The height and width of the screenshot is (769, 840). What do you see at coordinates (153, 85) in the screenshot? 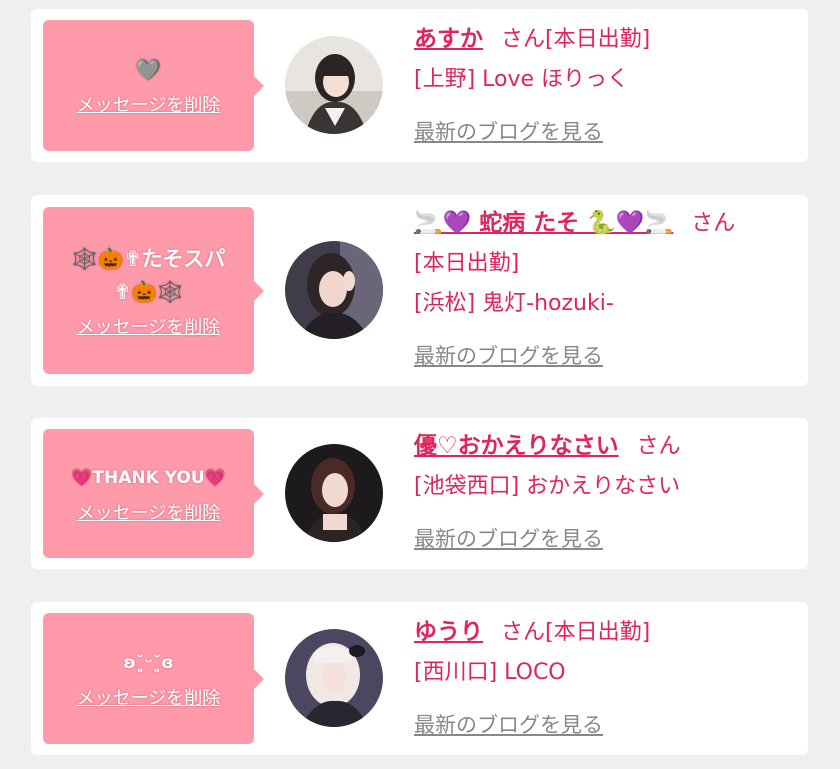
I see `message-bubble: 🩶 メッセージを削除` at bounding box center [153, 85].